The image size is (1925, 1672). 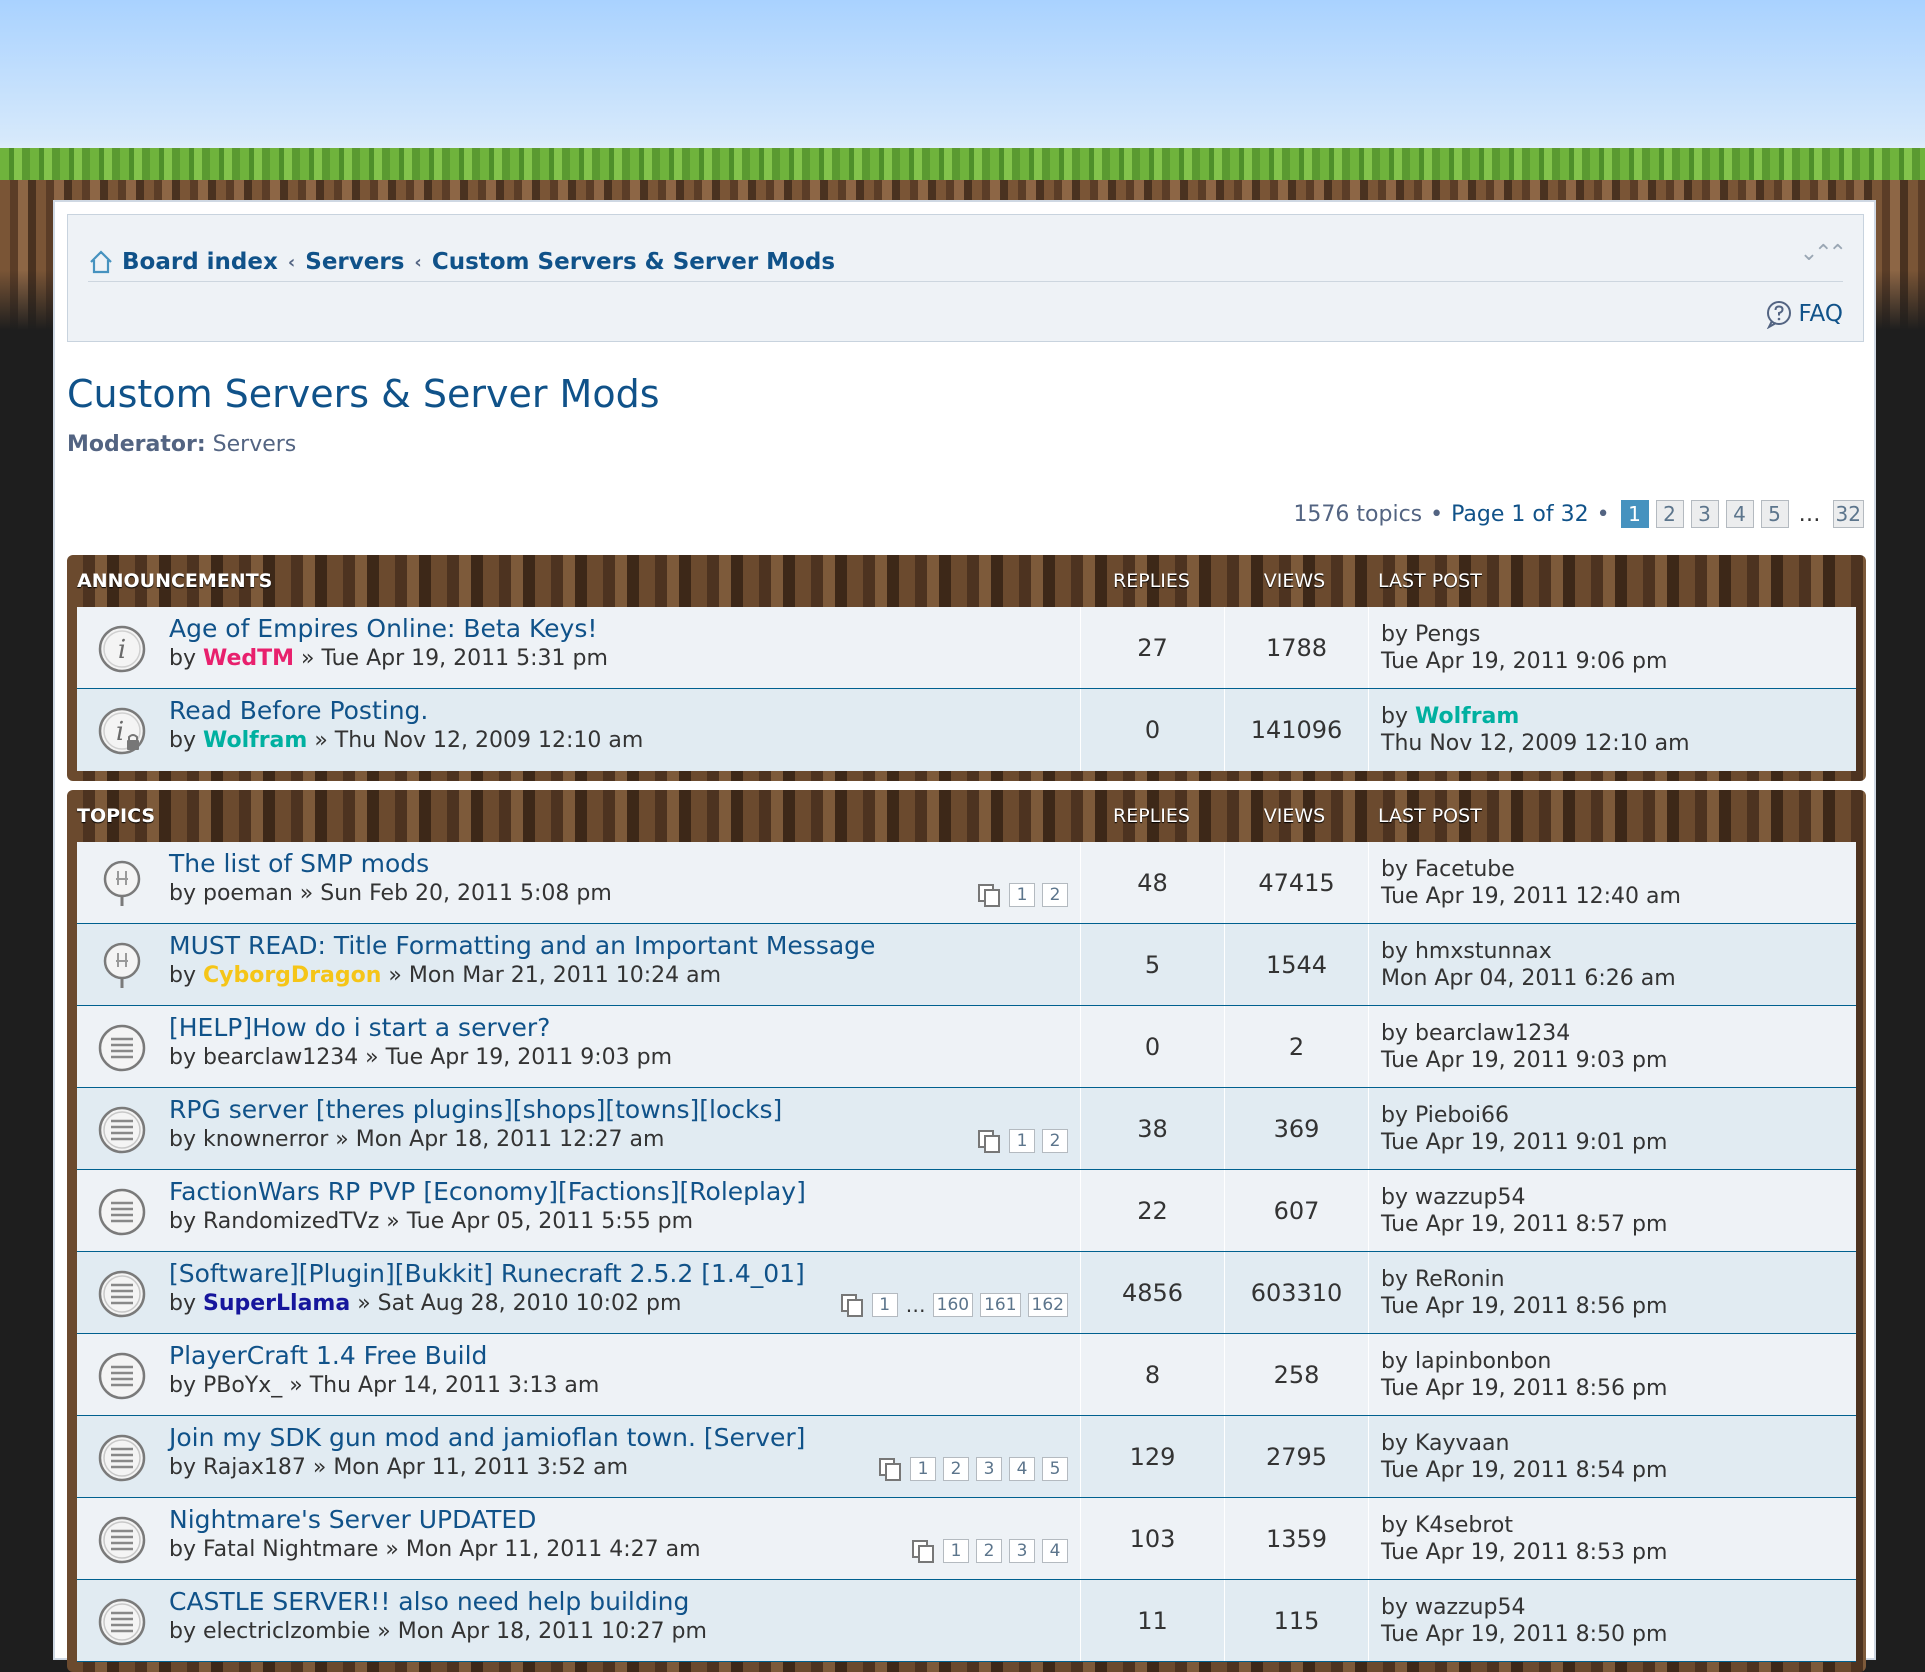 What do you see at coordinates (429, 1601) in the screenshot?
I see `topic-title: CASTLE SERVER!! also need help building` at bounding box center [429, 1601].